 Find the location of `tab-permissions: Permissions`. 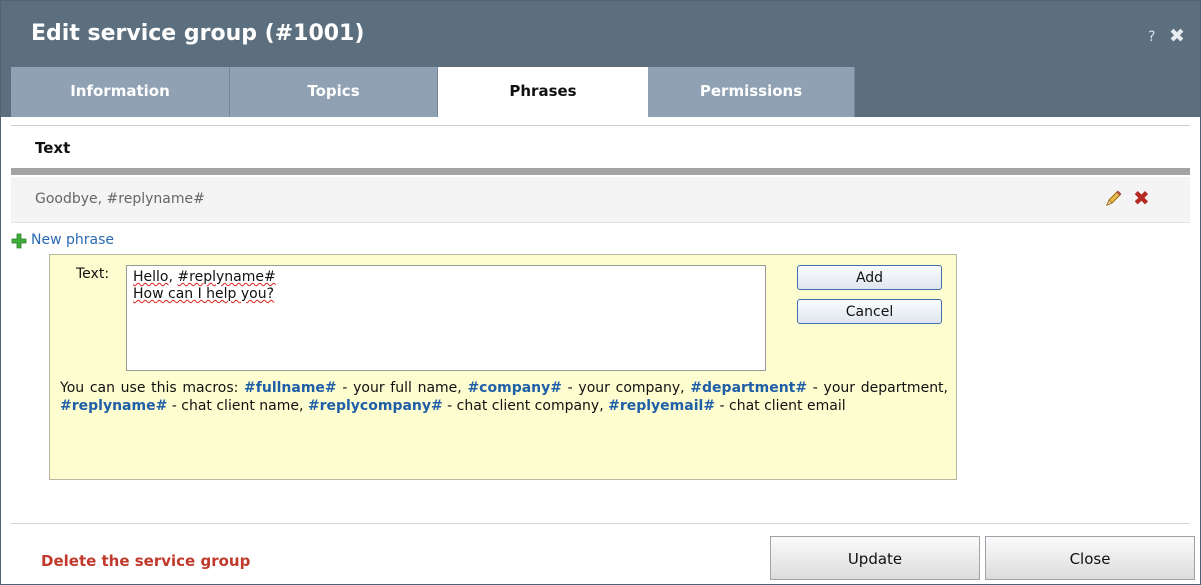

tab-permissions: Permissions is located at coordinates (751, 92).